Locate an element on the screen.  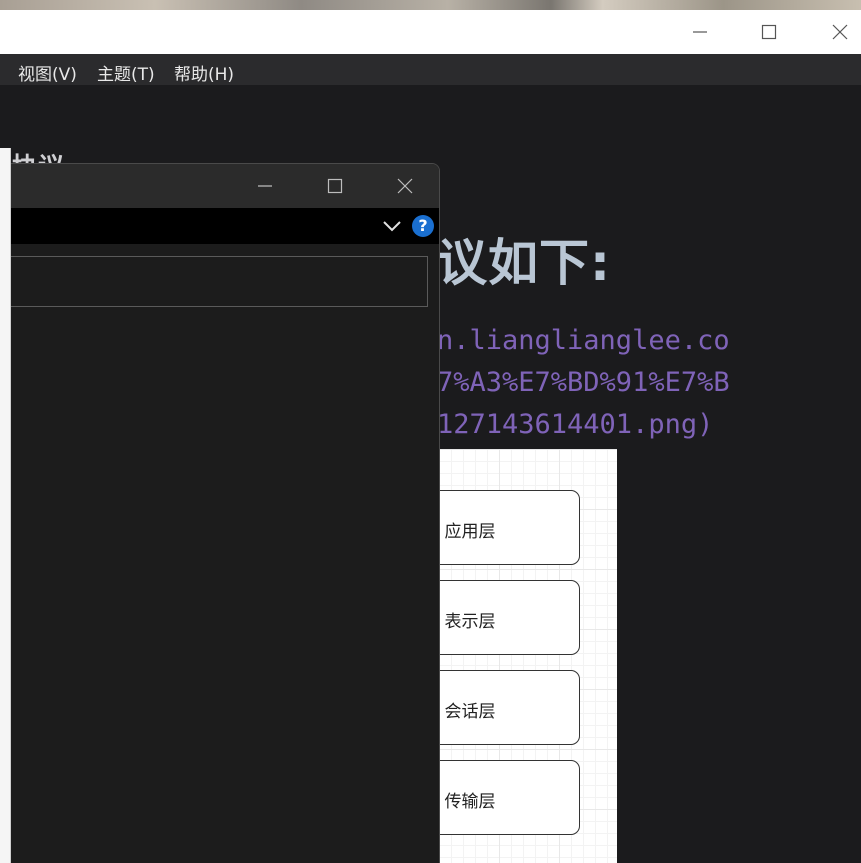
section-heading: 议如下: is located at coordinates (524, 263).